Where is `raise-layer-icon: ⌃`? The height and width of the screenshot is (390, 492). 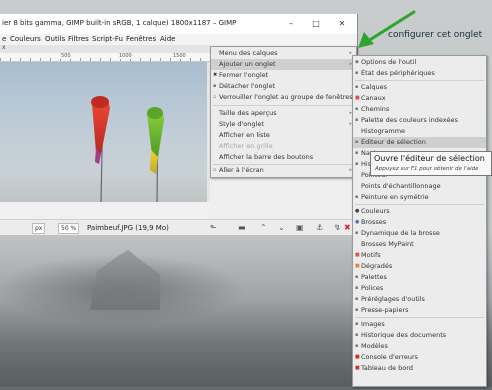
raise-layer-icon: ⌃ is located at coordinates (263, 227).